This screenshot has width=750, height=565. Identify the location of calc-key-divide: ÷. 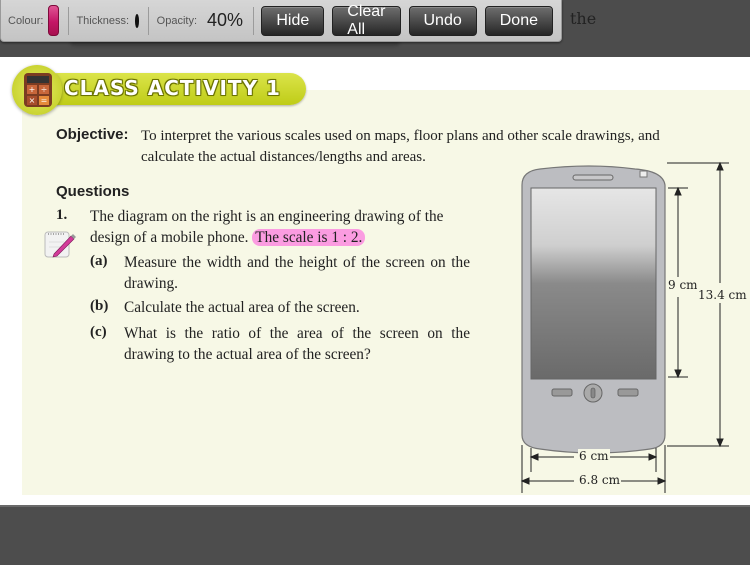
(44, 89).